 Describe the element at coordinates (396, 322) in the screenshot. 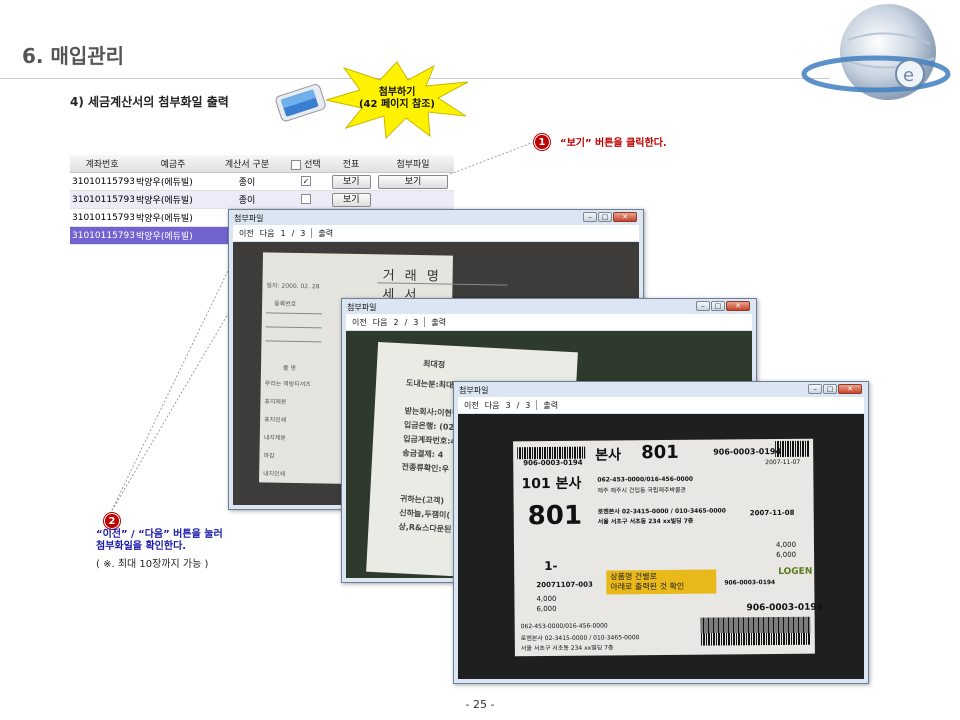

I see `page-current: 2` at that location.